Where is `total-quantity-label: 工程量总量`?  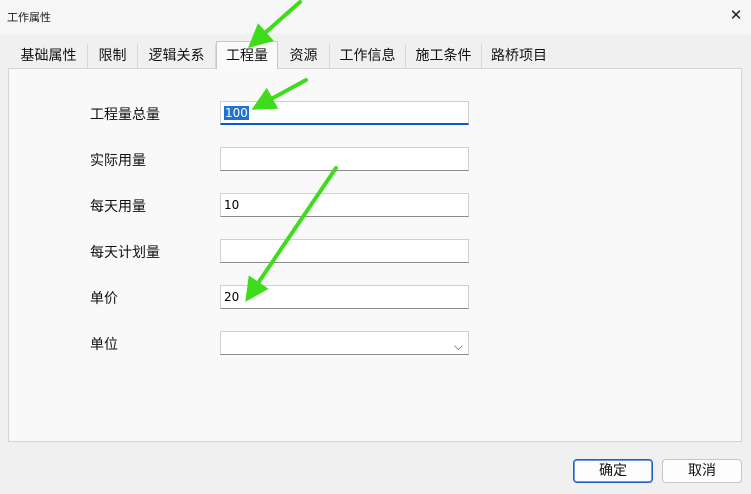 total-quantity-label: 工程量总量 is located at coordinates (125, 115).